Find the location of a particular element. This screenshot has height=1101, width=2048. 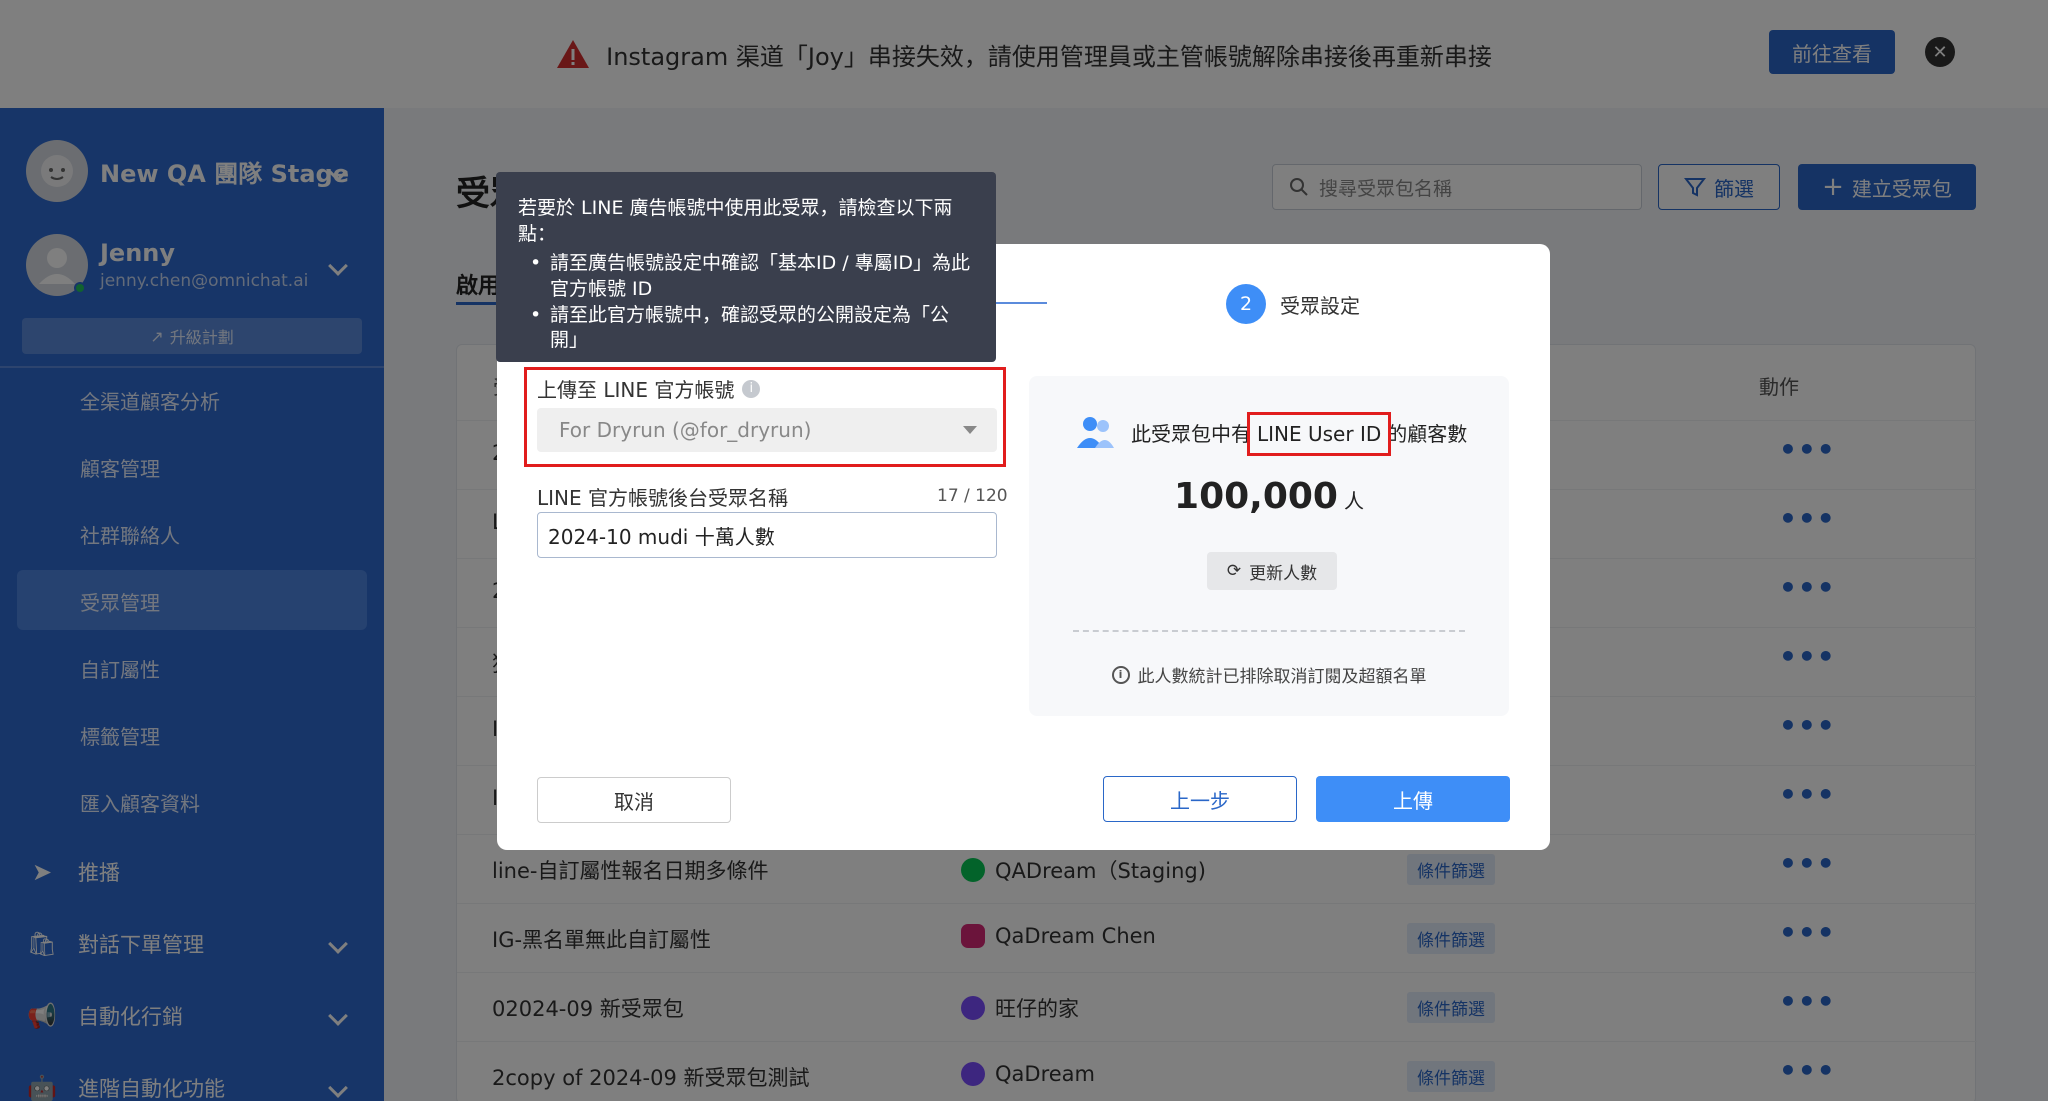

refresh-count-button: ⟳ 更新人數 is located at coordinates (1272, 571).